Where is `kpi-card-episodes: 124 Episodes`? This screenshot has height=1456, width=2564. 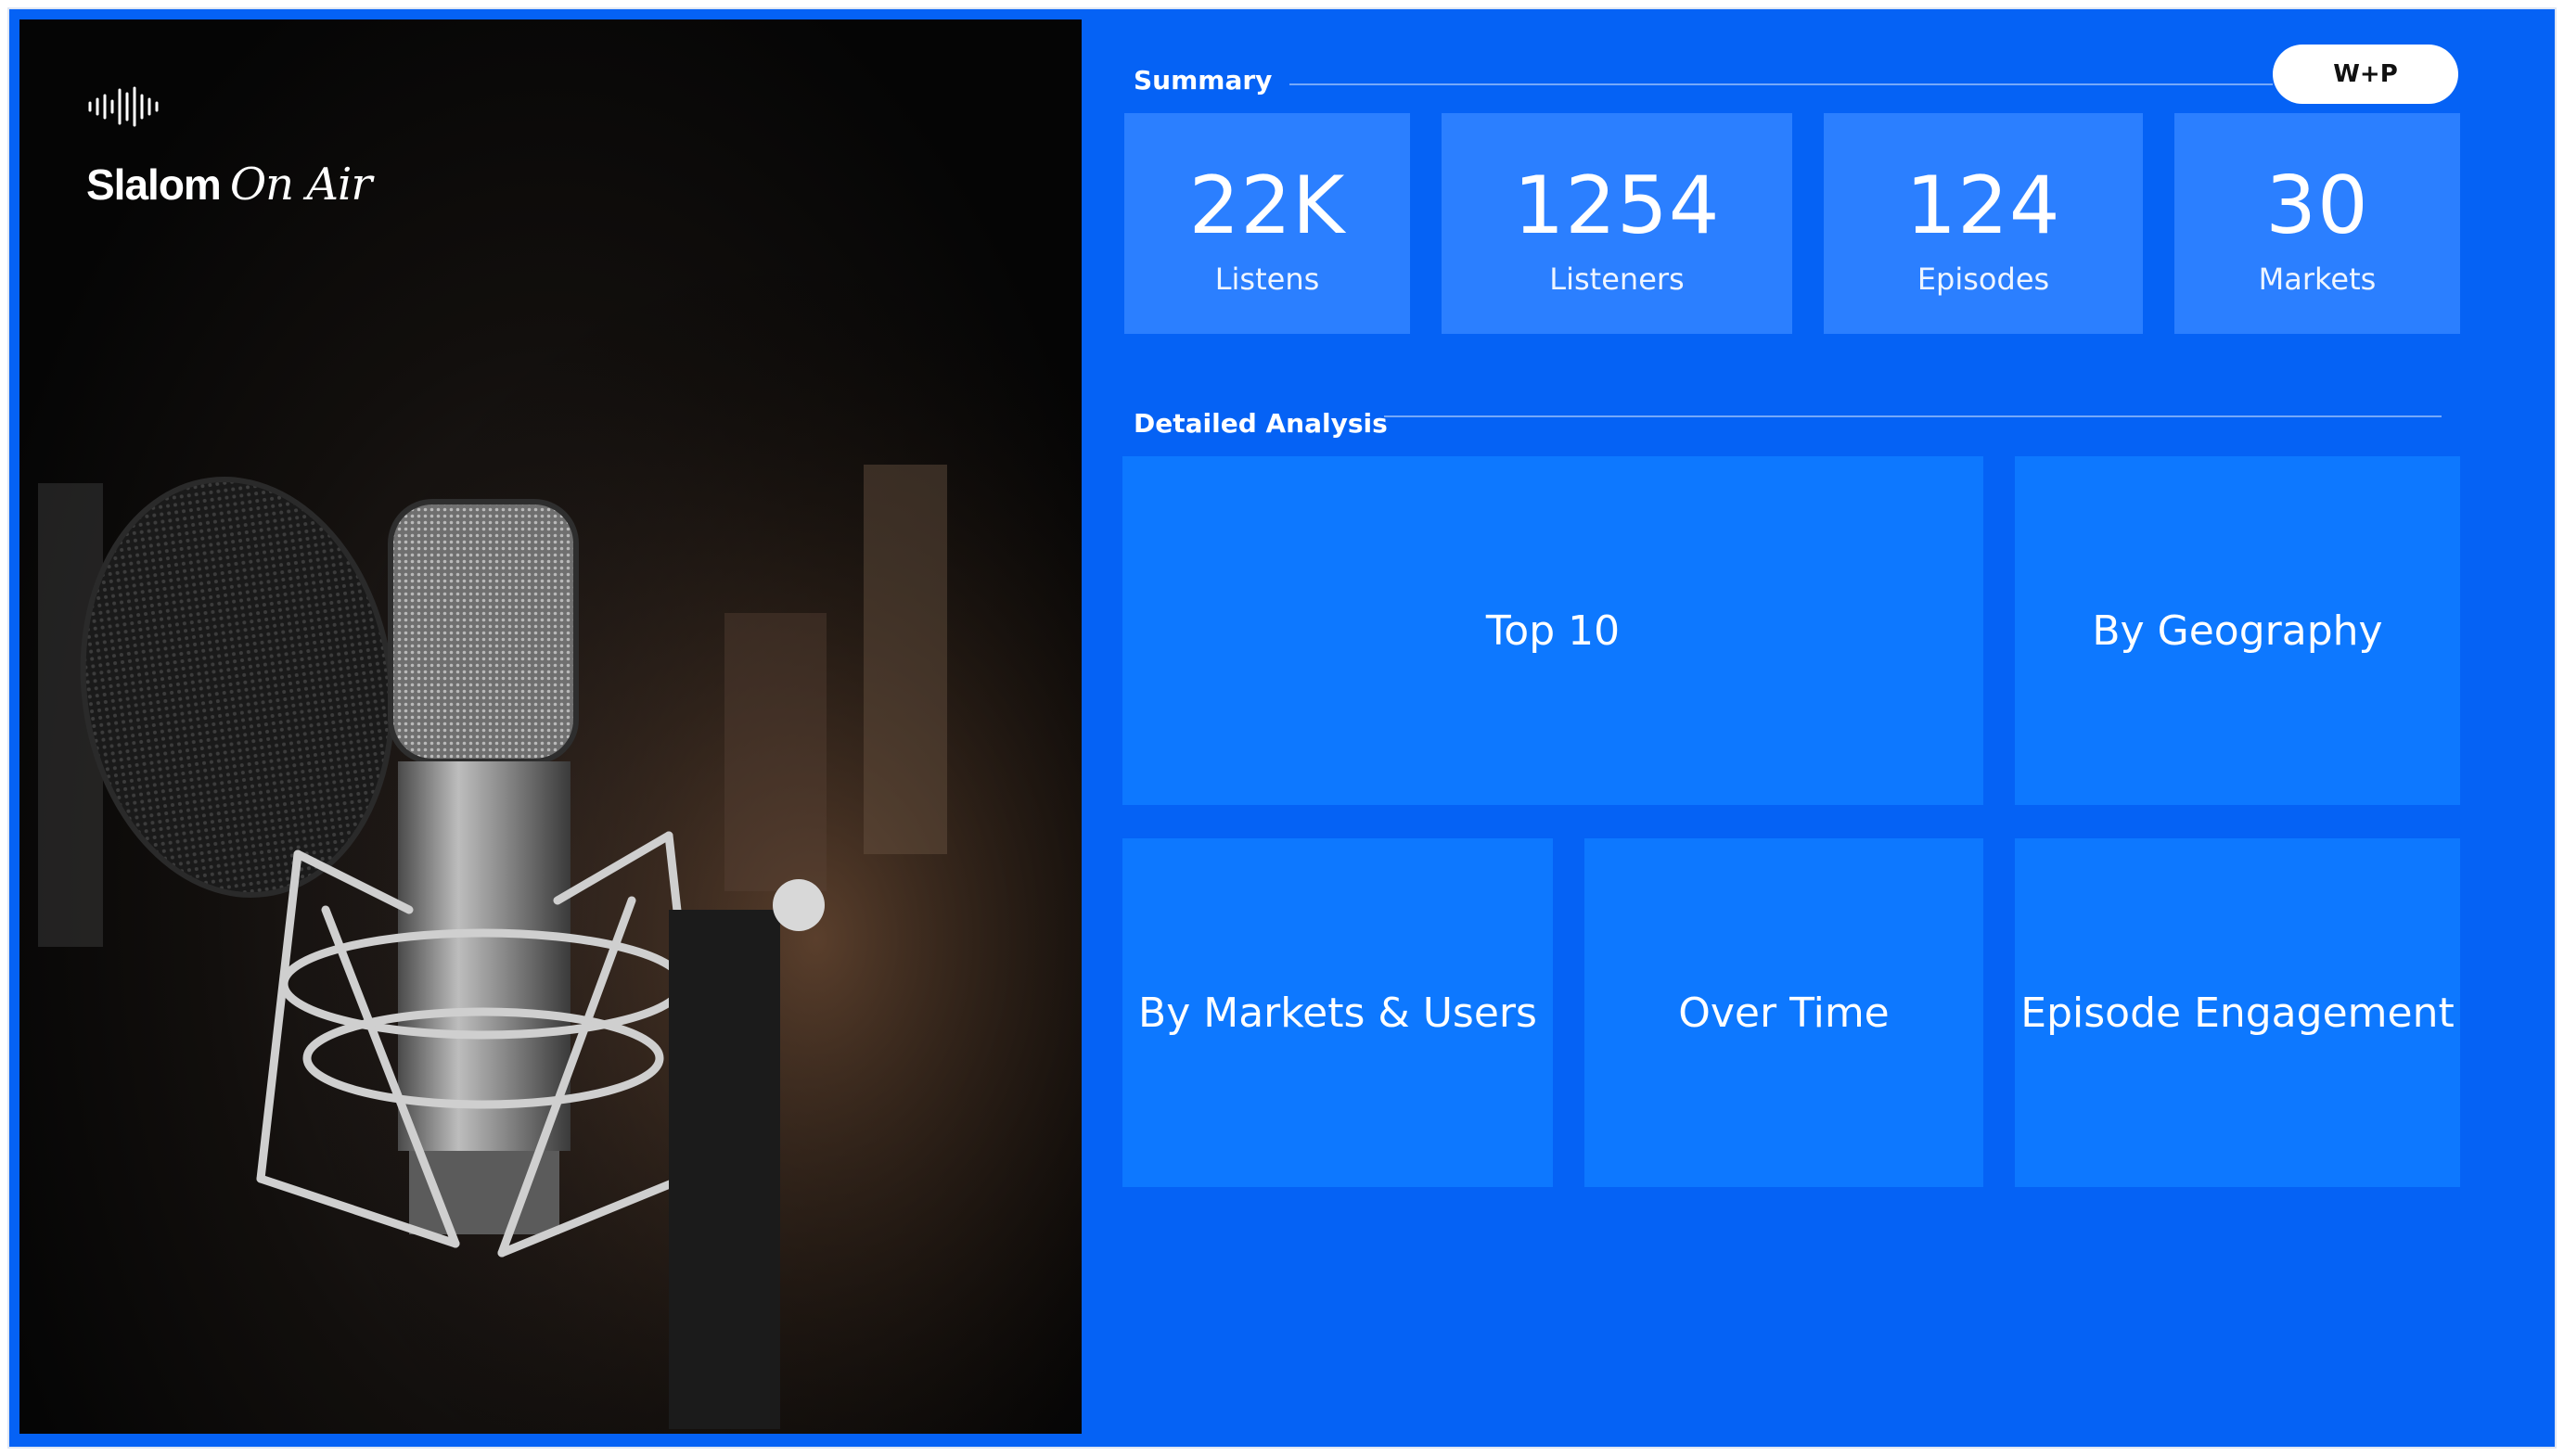 kpi-card-episodes: 124 Episodes is located at coordinates (1983, 223).